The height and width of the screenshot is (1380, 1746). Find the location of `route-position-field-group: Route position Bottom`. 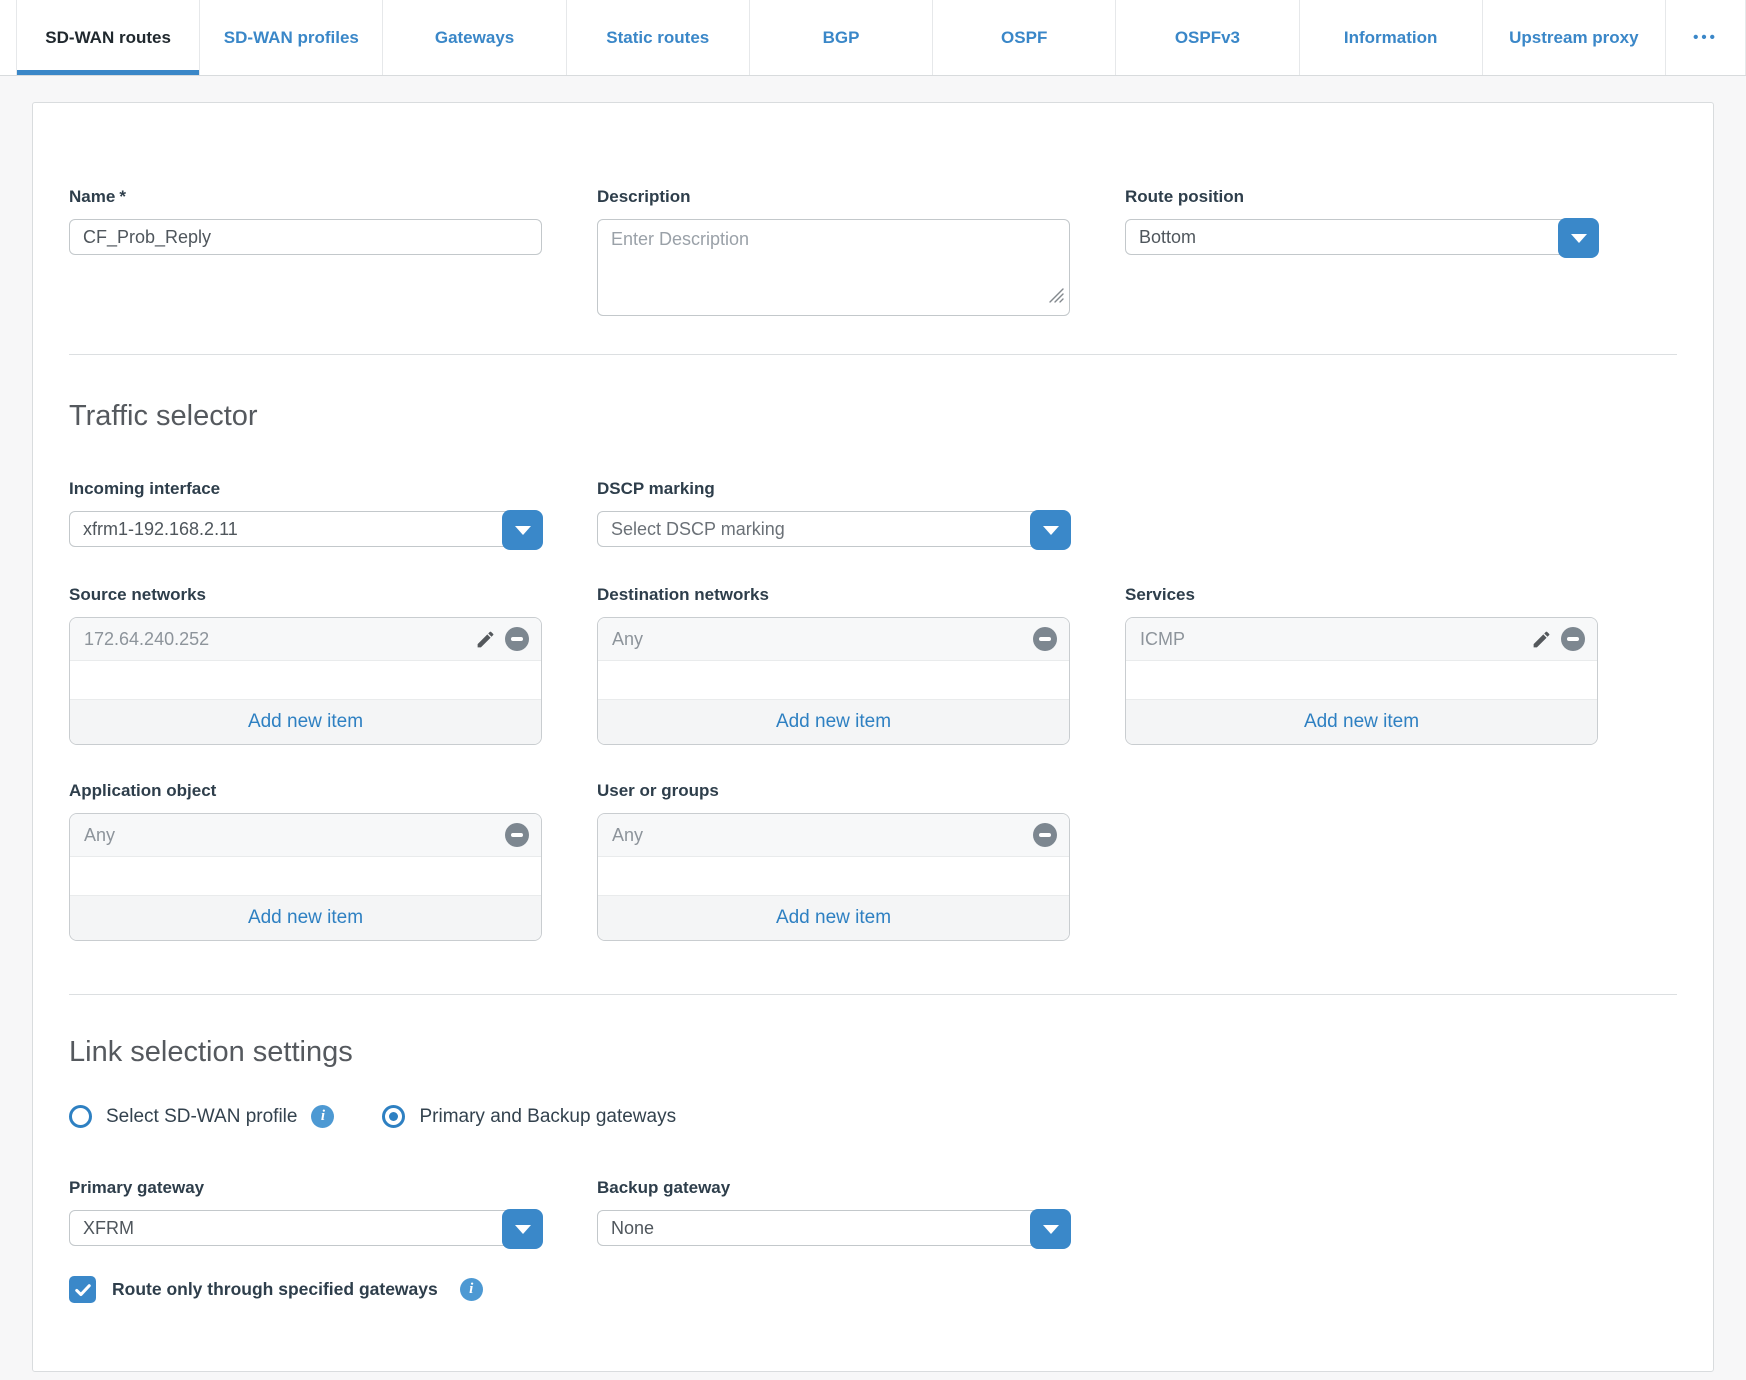

route-position-field-group: Route position Bottom is located at coordinates (1362, 222).